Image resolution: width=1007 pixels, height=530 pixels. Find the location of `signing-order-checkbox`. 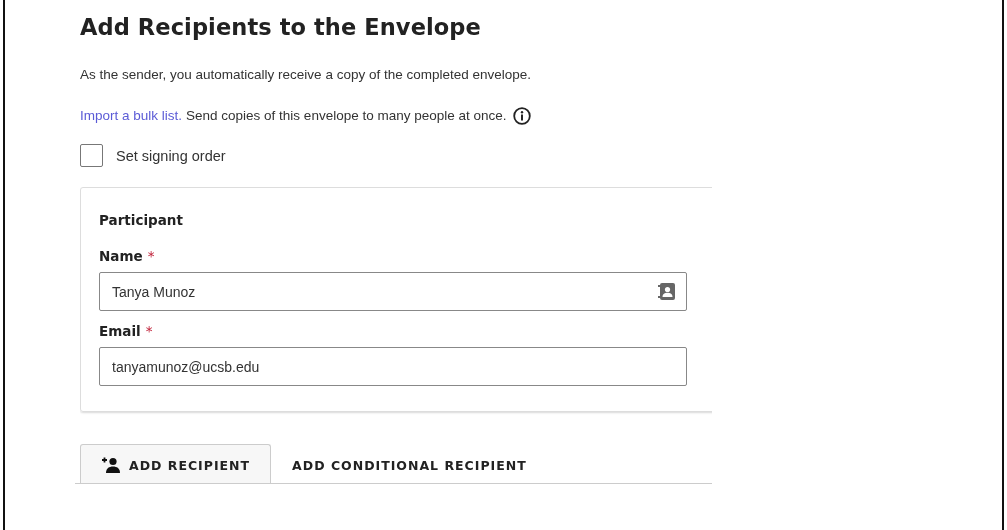

signing-order-checkbox is located at coordinates (91, 155).